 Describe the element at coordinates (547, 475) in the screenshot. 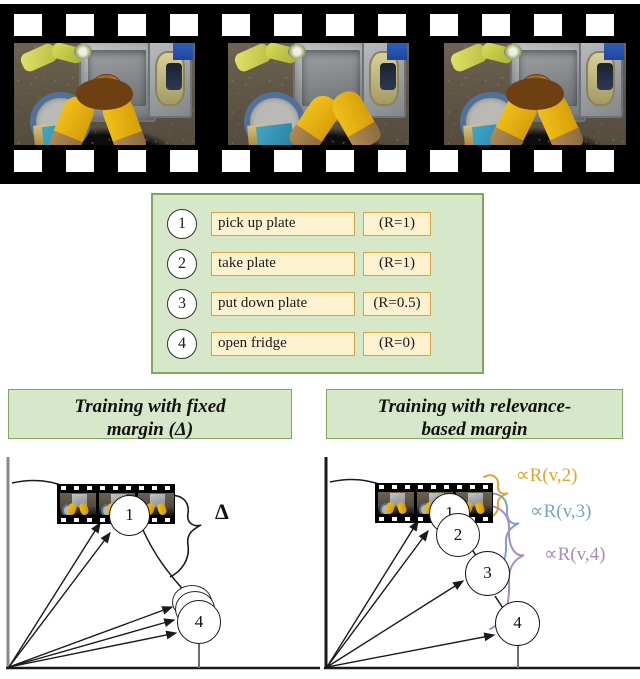

I see `margin-annotation-r2: ∝R(v,2)` at that location.